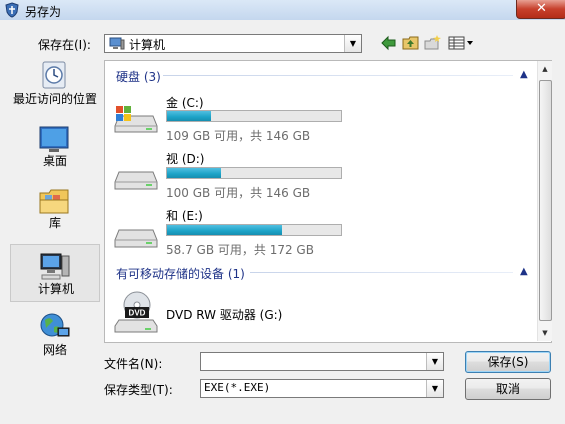  Describe the element at coordinates (64, 45) in the screenshot. I see `save-in-label: 保存在(I):` at that location.